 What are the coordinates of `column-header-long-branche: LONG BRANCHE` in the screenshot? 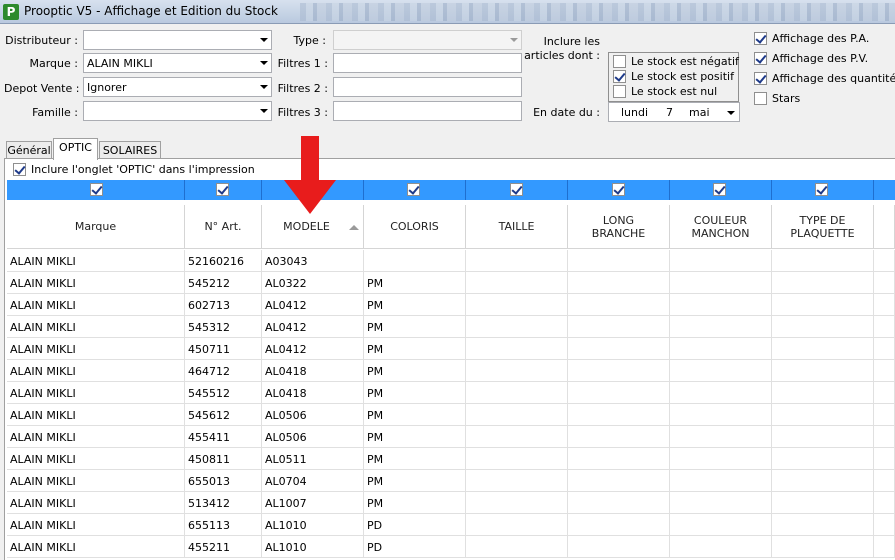 It's located at (619, 227).